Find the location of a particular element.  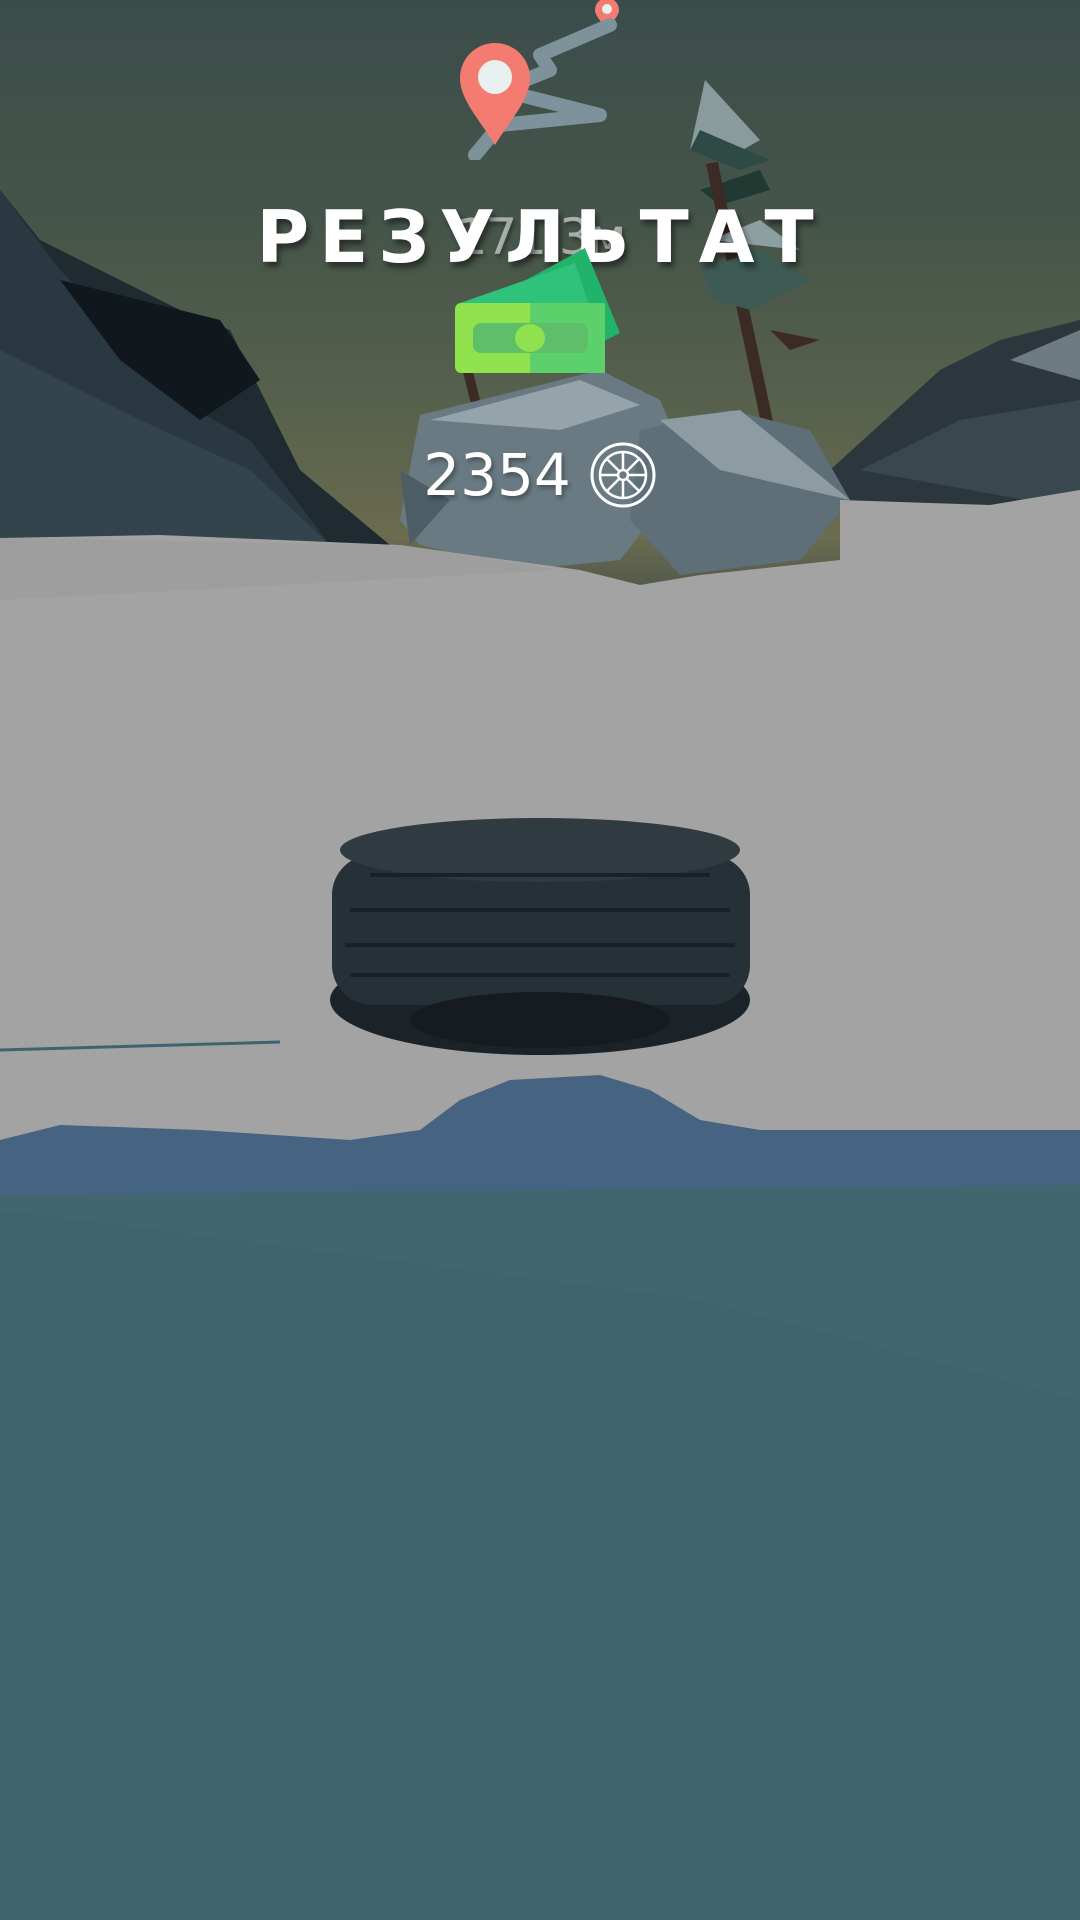

wheel-rim-icon is located at coordinates (623, 475).